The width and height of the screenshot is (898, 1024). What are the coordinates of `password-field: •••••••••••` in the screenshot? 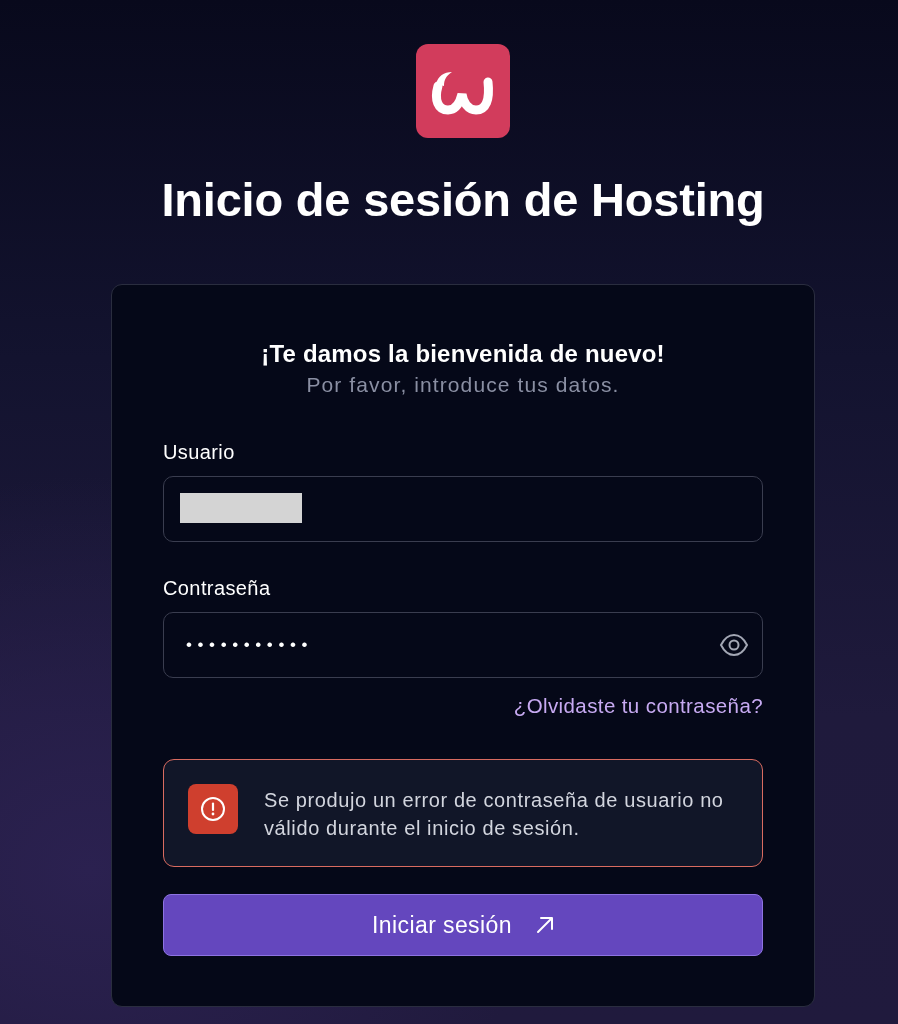 It's located at (463, 645).